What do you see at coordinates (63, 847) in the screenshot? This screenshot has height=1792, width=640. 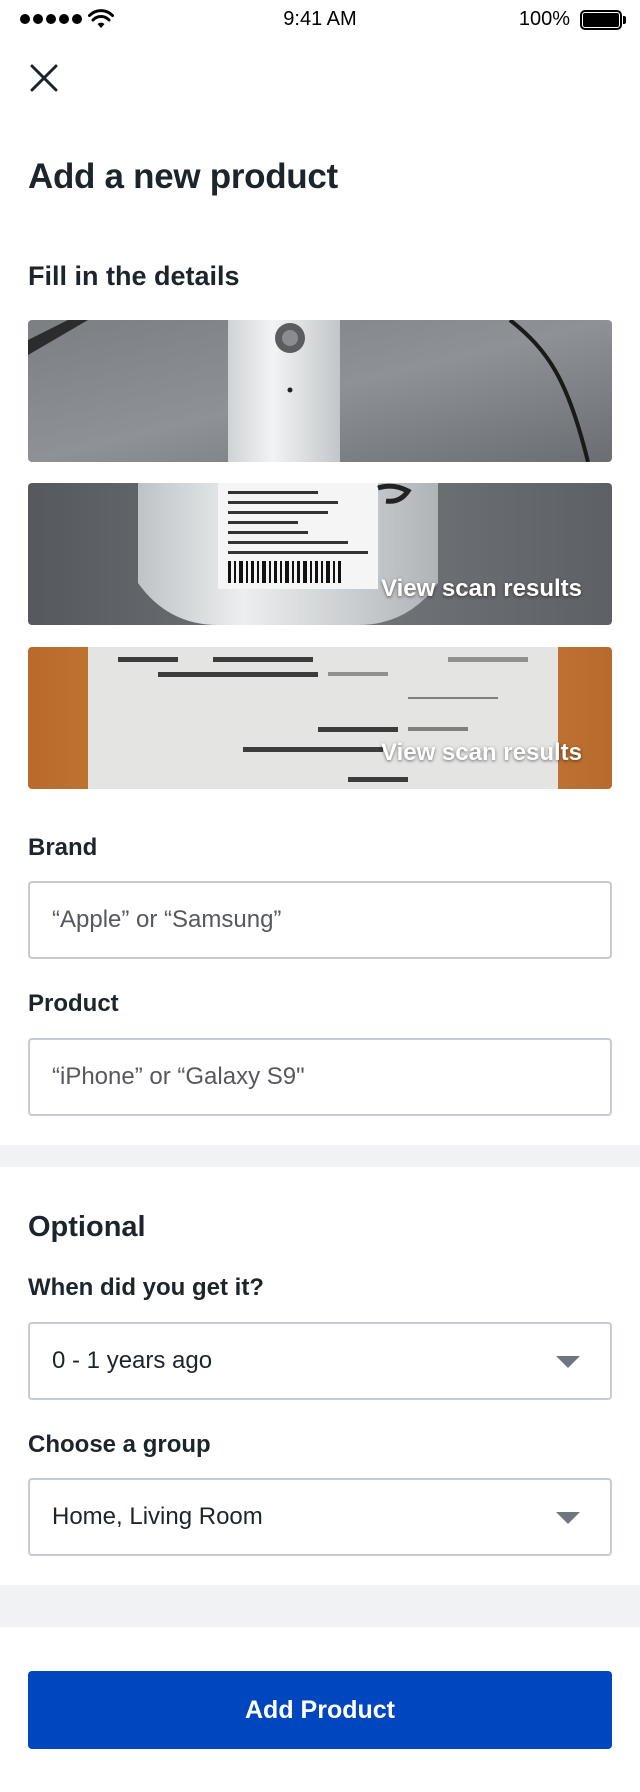 I see `brand-label: Brand` at bounding box center [63, 847].